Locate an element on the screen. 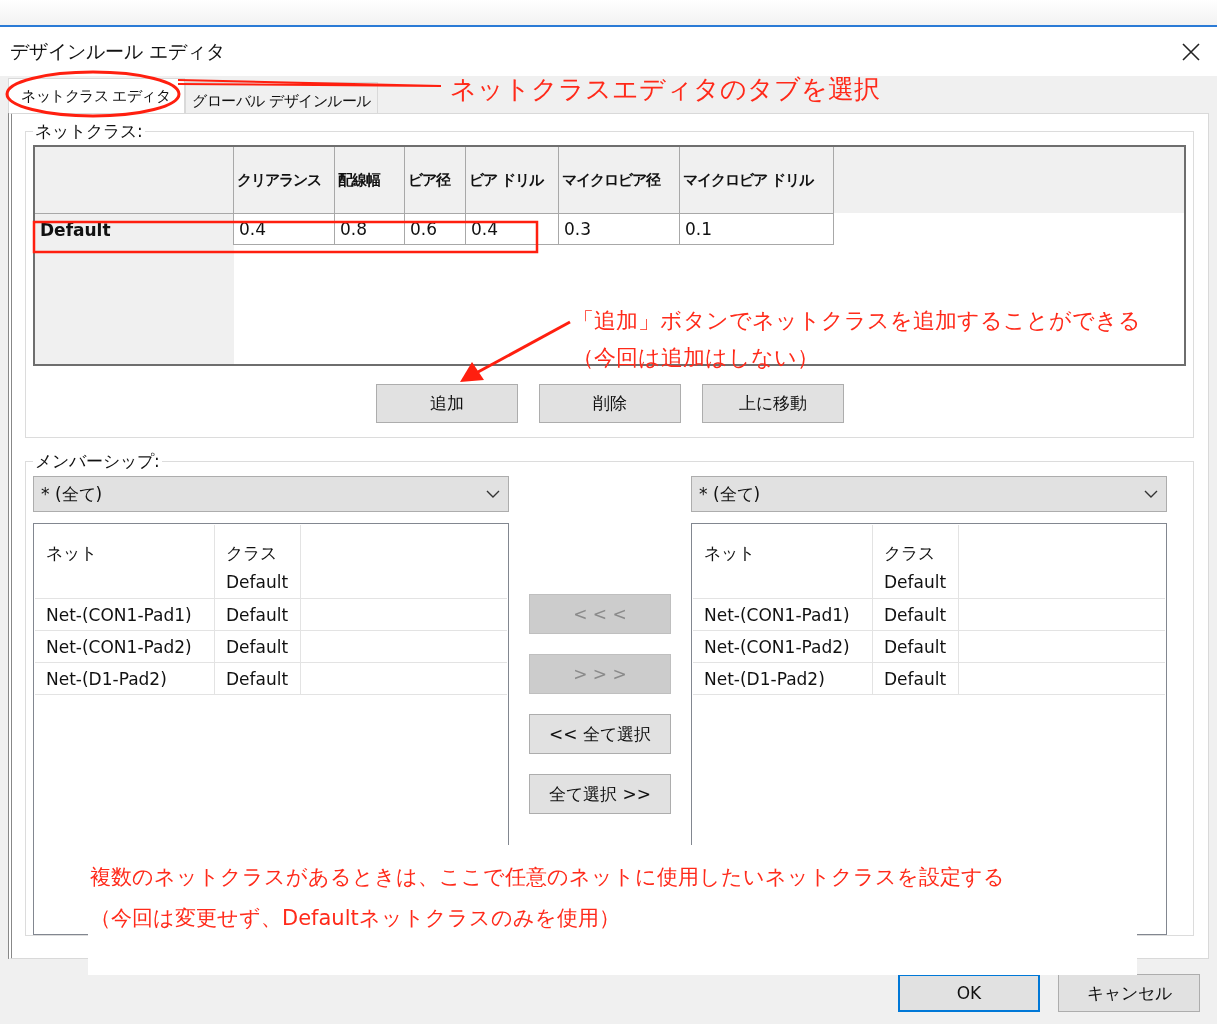 This screenshot has width=1217, height=1024. row-header: Default is located at coordinates (134, 229).